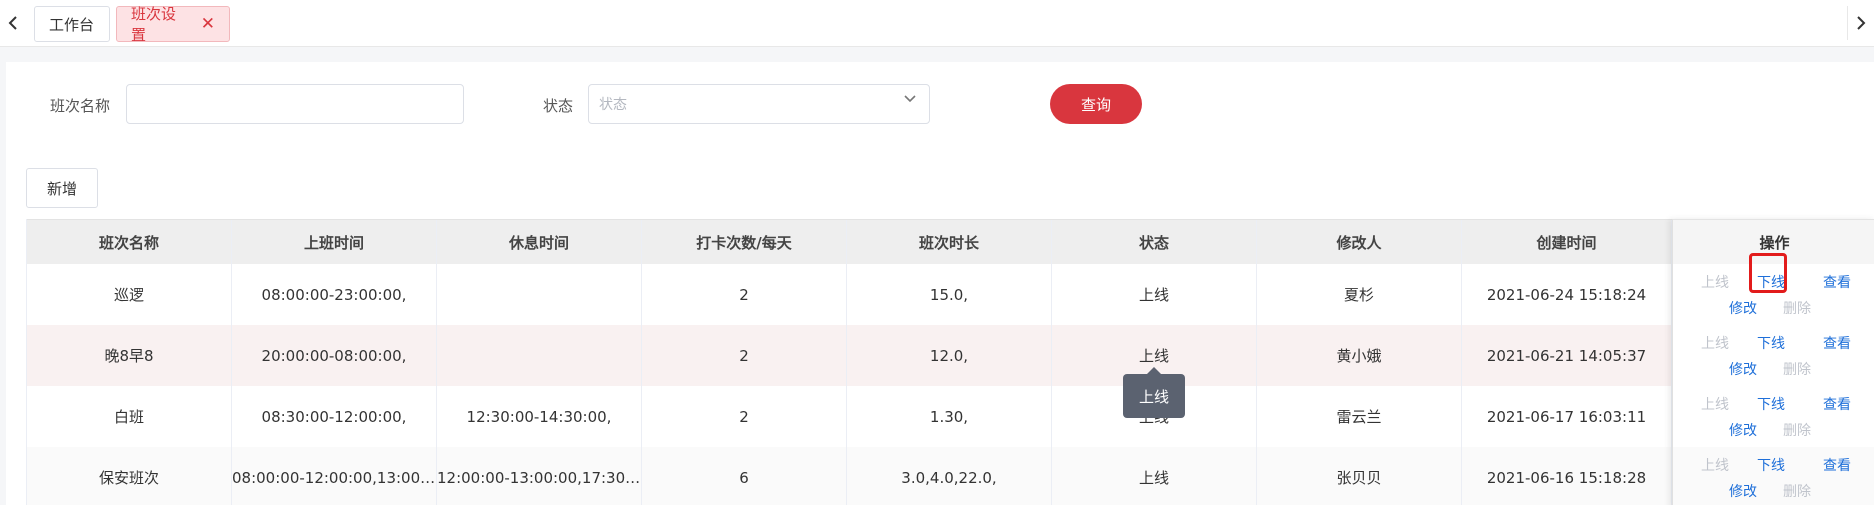  I want to click on status-label: 状态, so click(558, 106).